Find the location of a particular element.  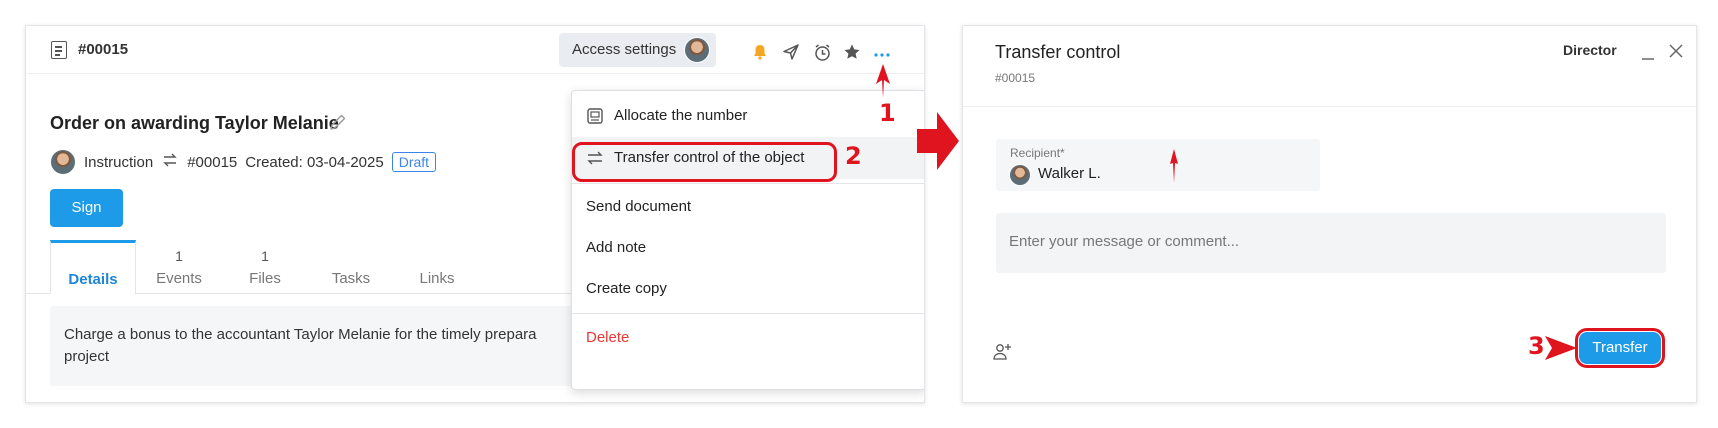

tab-label: Events is located at coordinates (179, 278).